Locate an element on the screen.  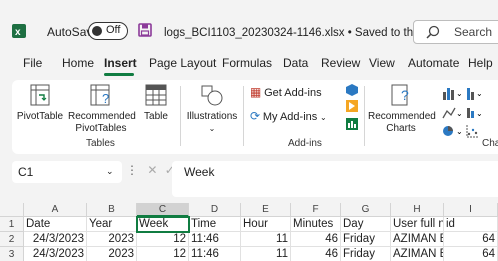
my-addins-label: My Add-ins is located at coordinates (290, 117).